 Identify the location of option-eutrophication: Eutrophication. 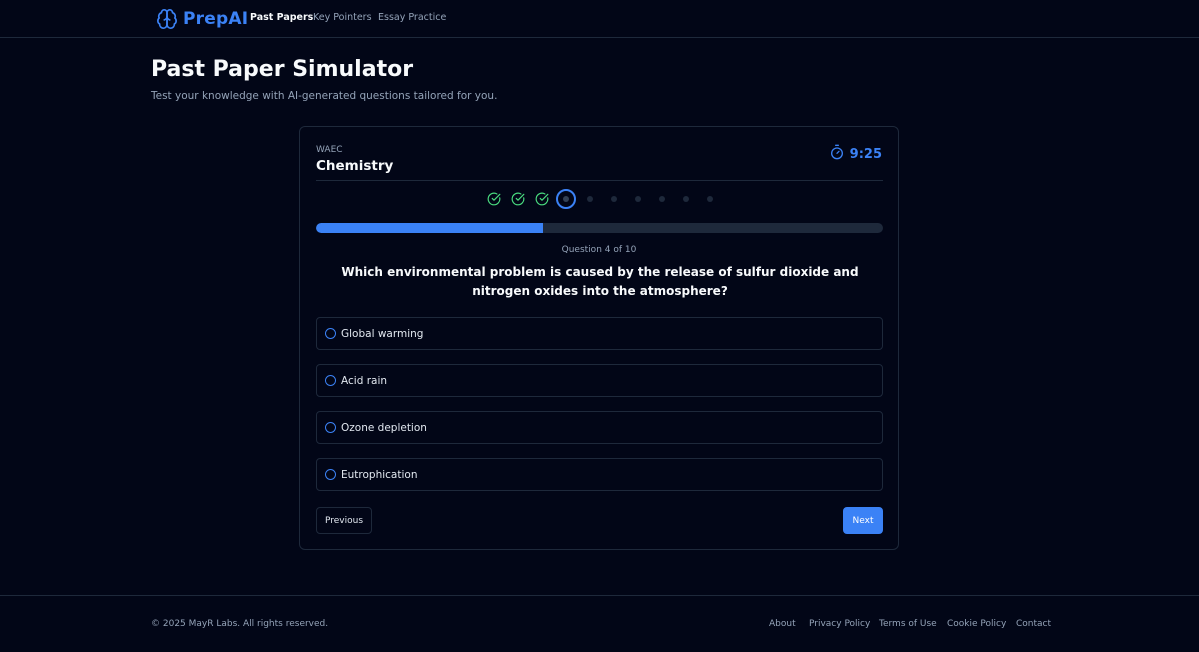
(599, 474).